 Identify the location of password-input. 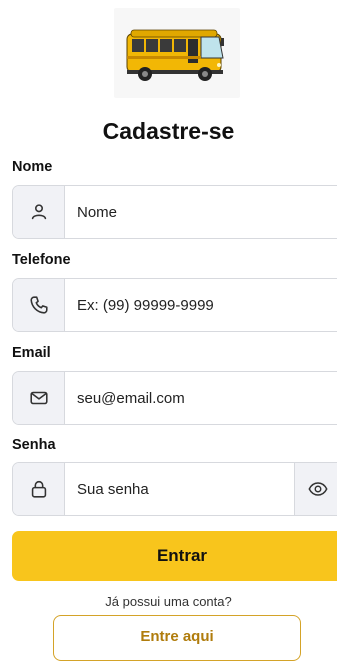
(189, 489).